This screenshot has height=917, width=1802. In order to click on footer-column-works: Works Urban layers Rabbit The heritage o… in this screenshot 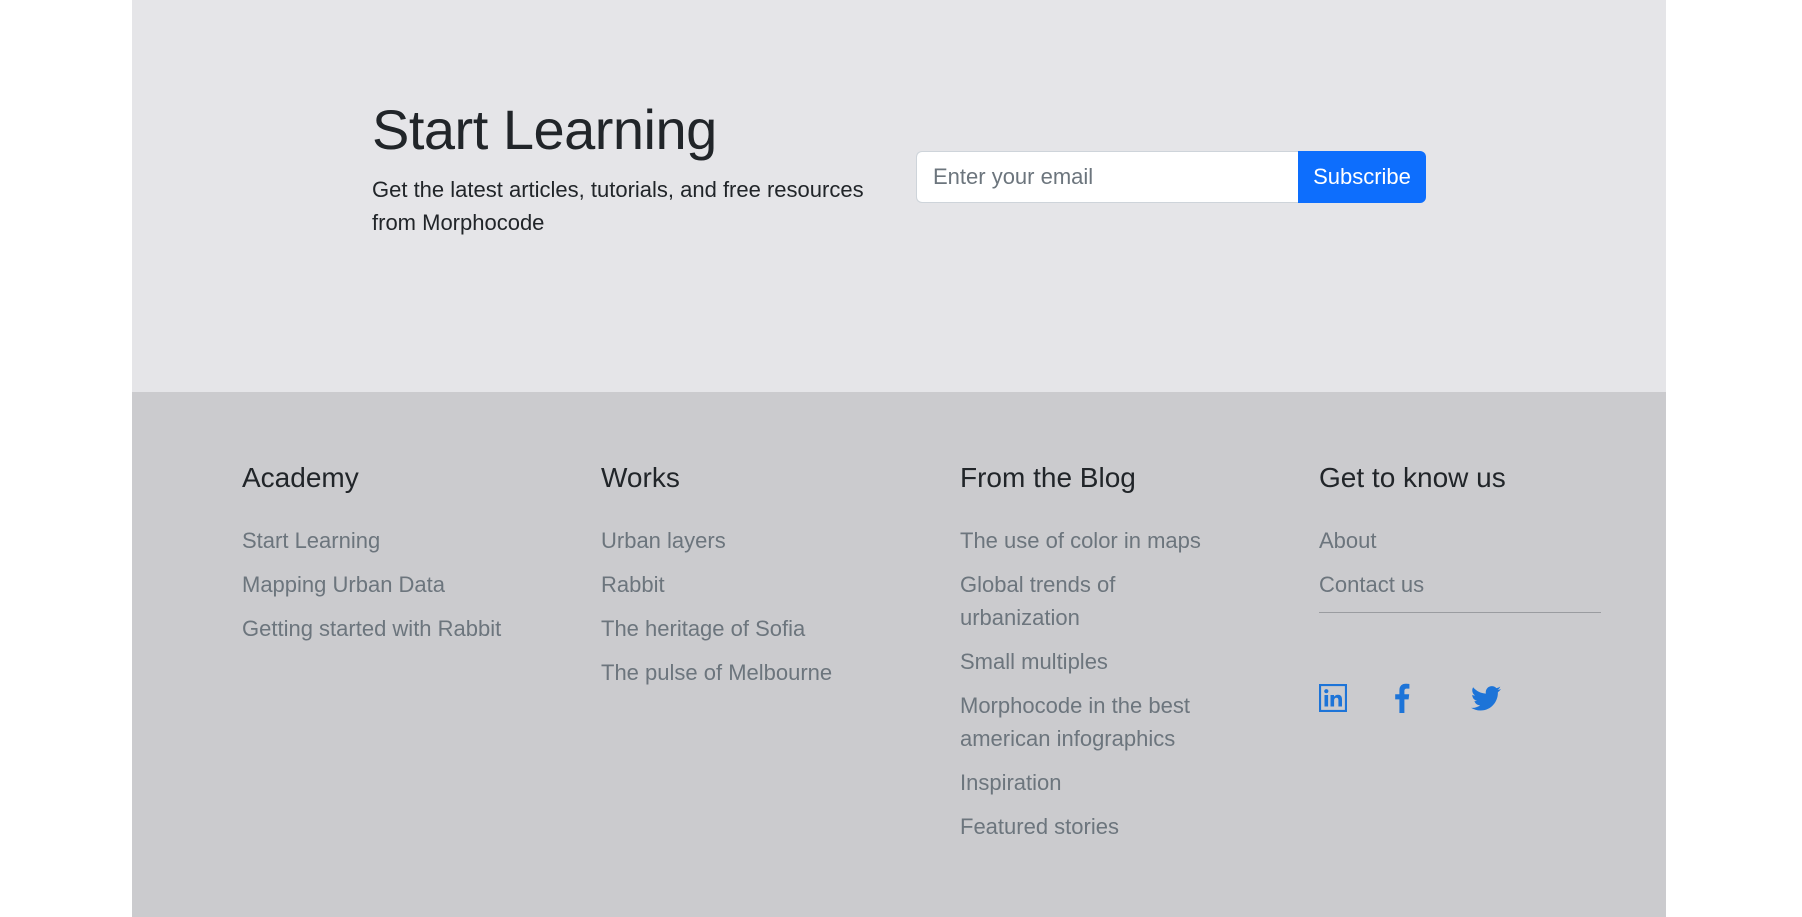, I will do `click(751, 579)`.